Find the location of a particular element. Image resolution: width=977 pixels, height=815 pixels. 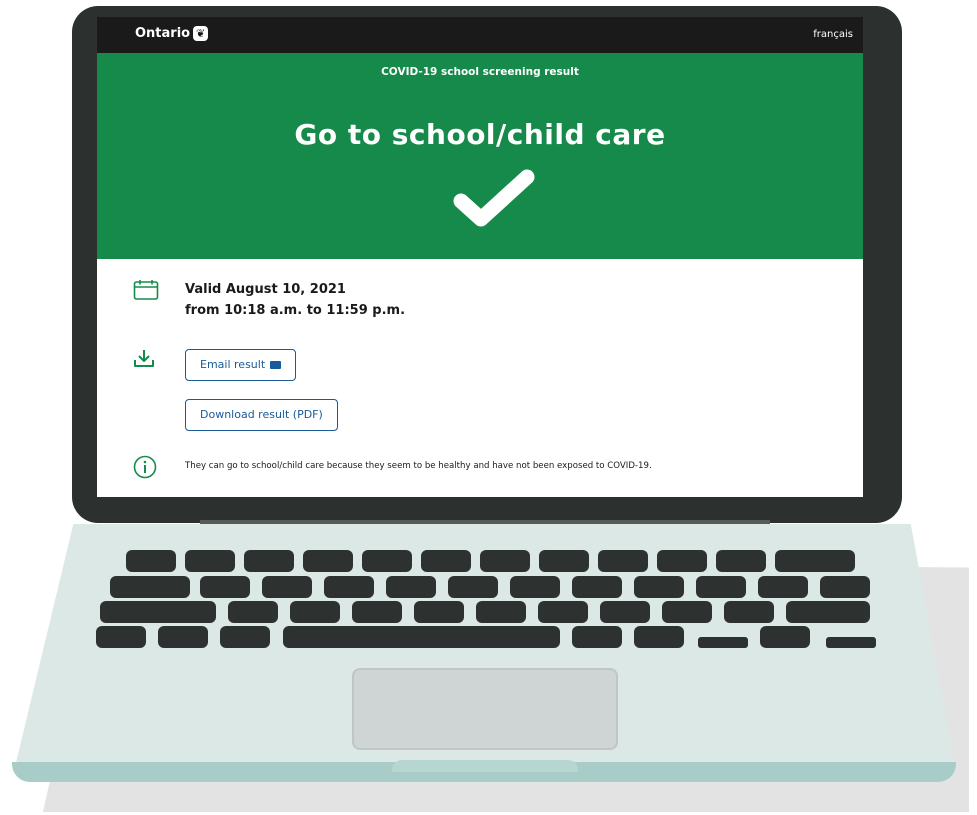

valid-date-line: Valid August 10, 2021 is located at coordinates (265, 289).